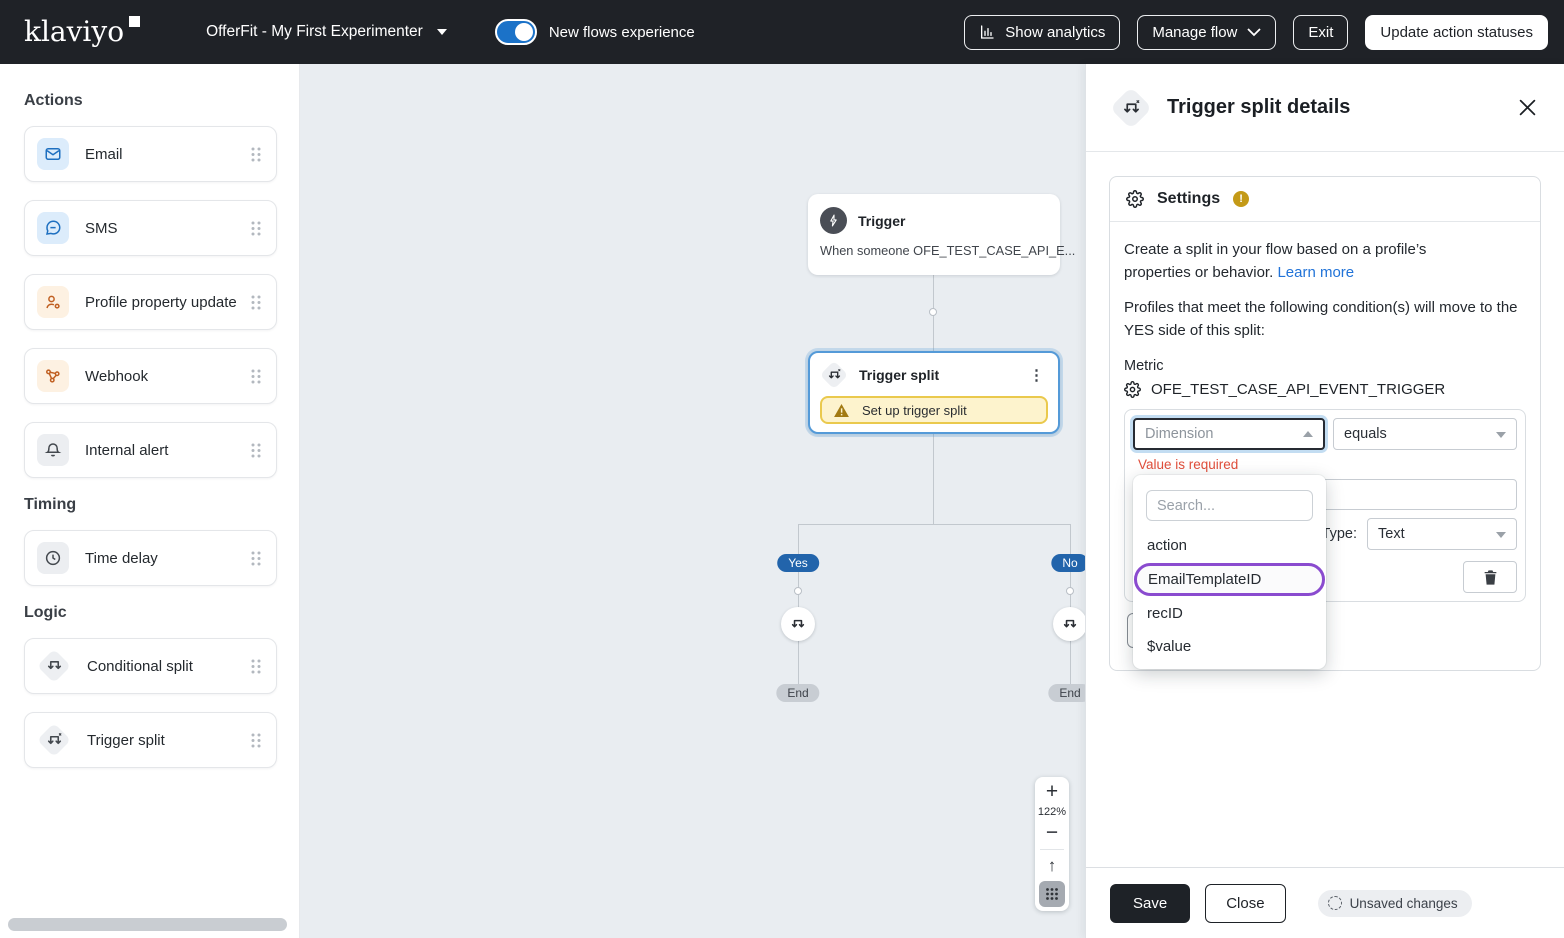  What do you see at coordinates (53, 302) in the screenshot?
I see `profile-icon` at bounding box center [53, 302].